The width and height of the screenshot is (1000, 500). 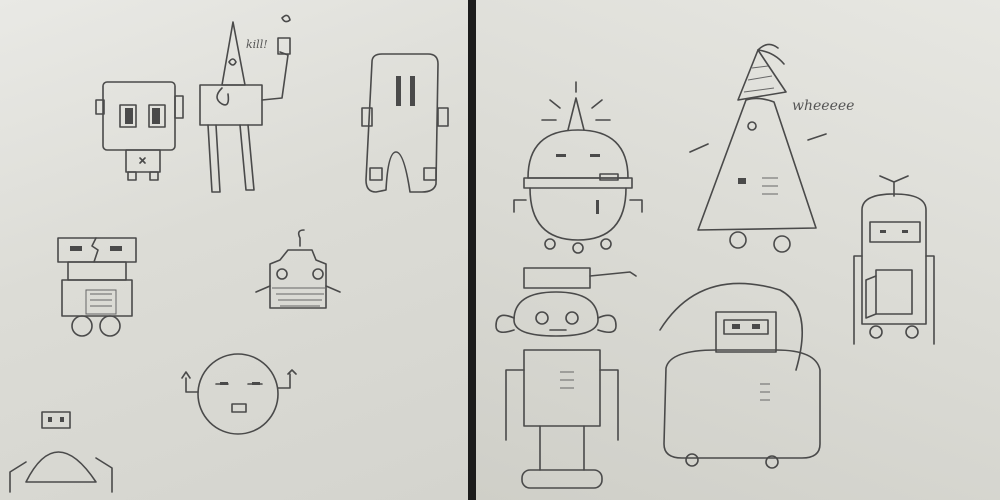 What do you see at coordinates (298, 269) in the screenshot?
I see `jar-robot` at bounding box center [298, 269].